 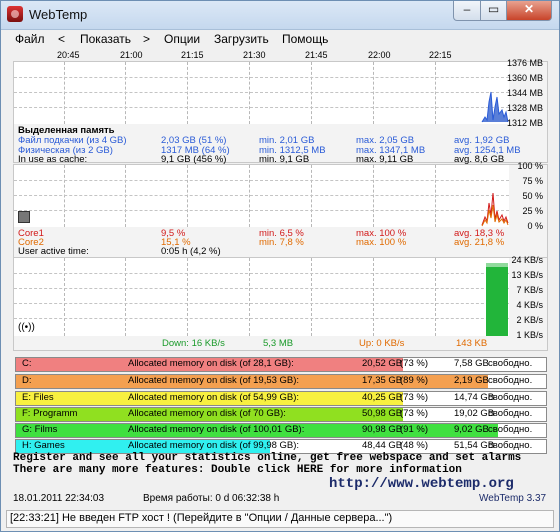 I want to click on net-row: Down: 16 KB/s 5,3 MB Up: 0 KB/s 143 KB, so click(x=325, y=343).